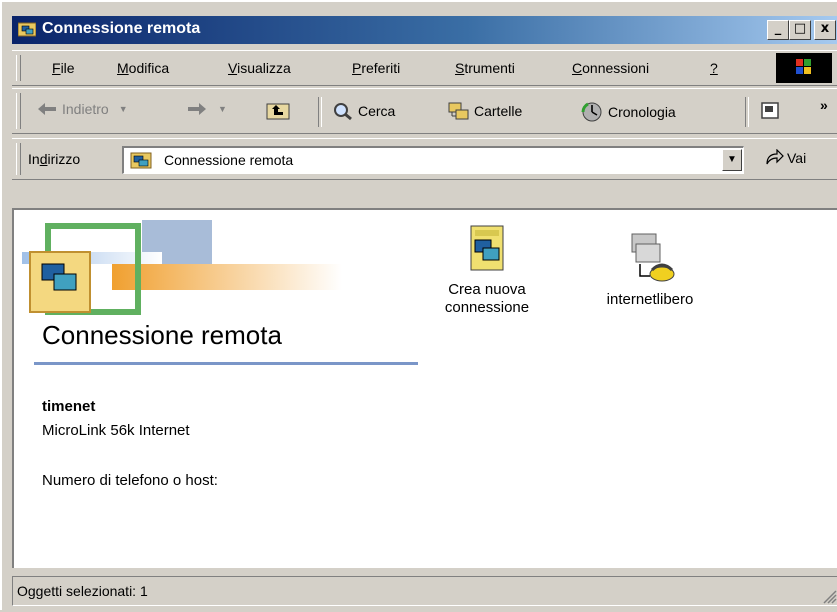 Image resolution: width=837 pixels, height=612 pixels. What do you see at coordinates (381, 68) in the screenshot?
I see `menu-preferiti-label: referiti` at bounding box center [381, 68].